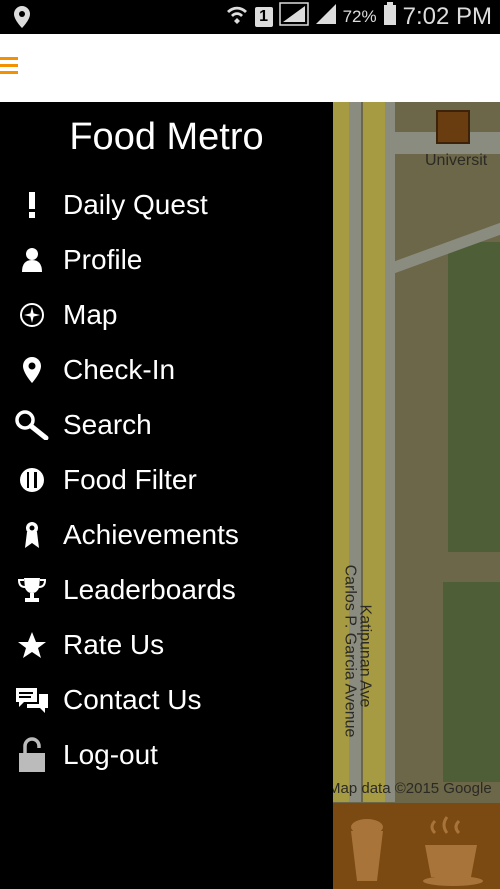 The image size is (500, 889). I want to click on menu-item-profile: Profile, so click(166, 259).